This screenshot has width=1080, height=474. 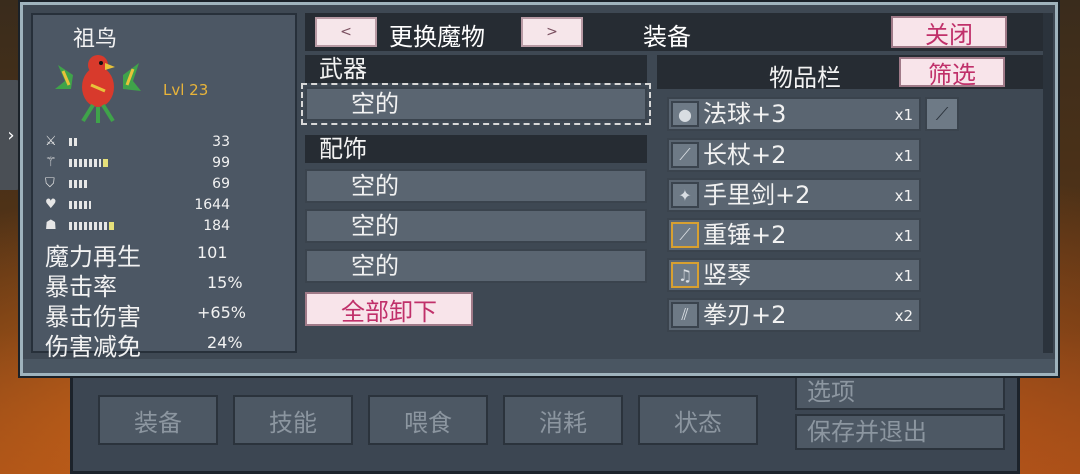 I want to click on inventory-item: ♫ 竖琴 x1, so click(x=794, y=275).